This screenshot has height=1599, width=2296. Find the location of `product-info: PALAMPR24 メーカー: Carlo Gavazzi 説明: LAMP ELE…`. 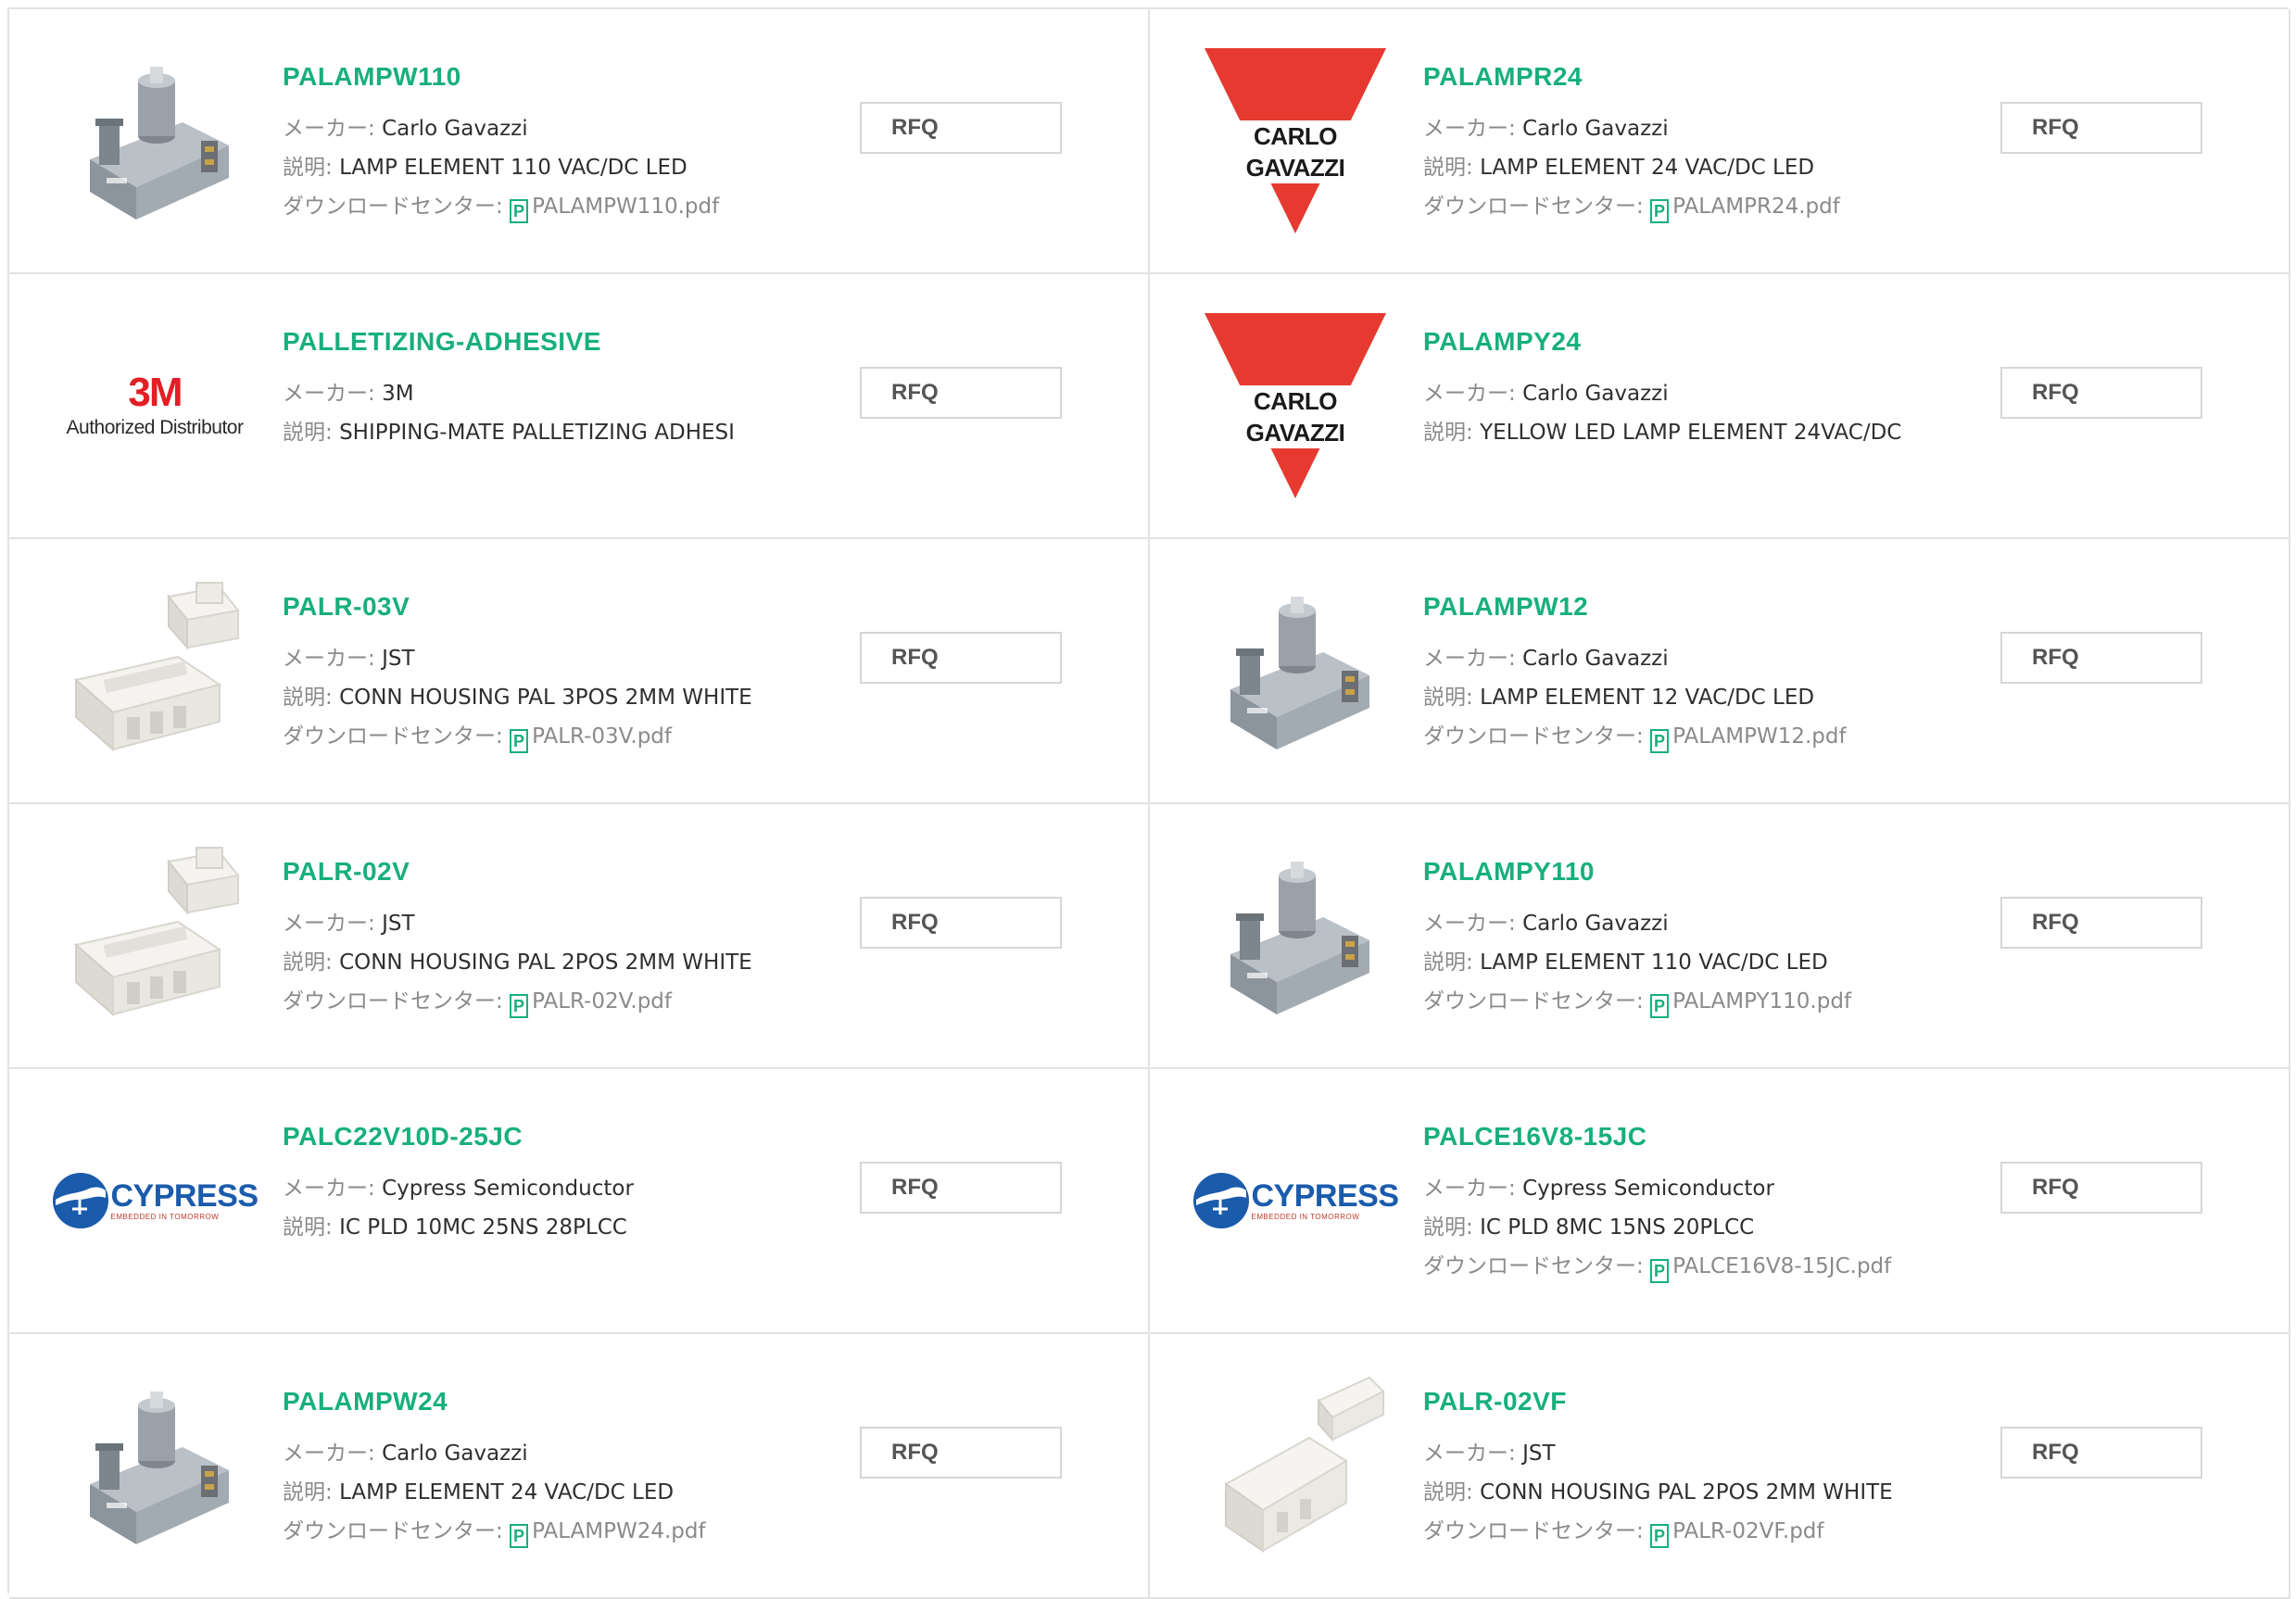

product-info: PALAMPR24 メーカー: Carlo Gavazzi 説明: LAMP ELE… is located at coordinates (1631, 143).